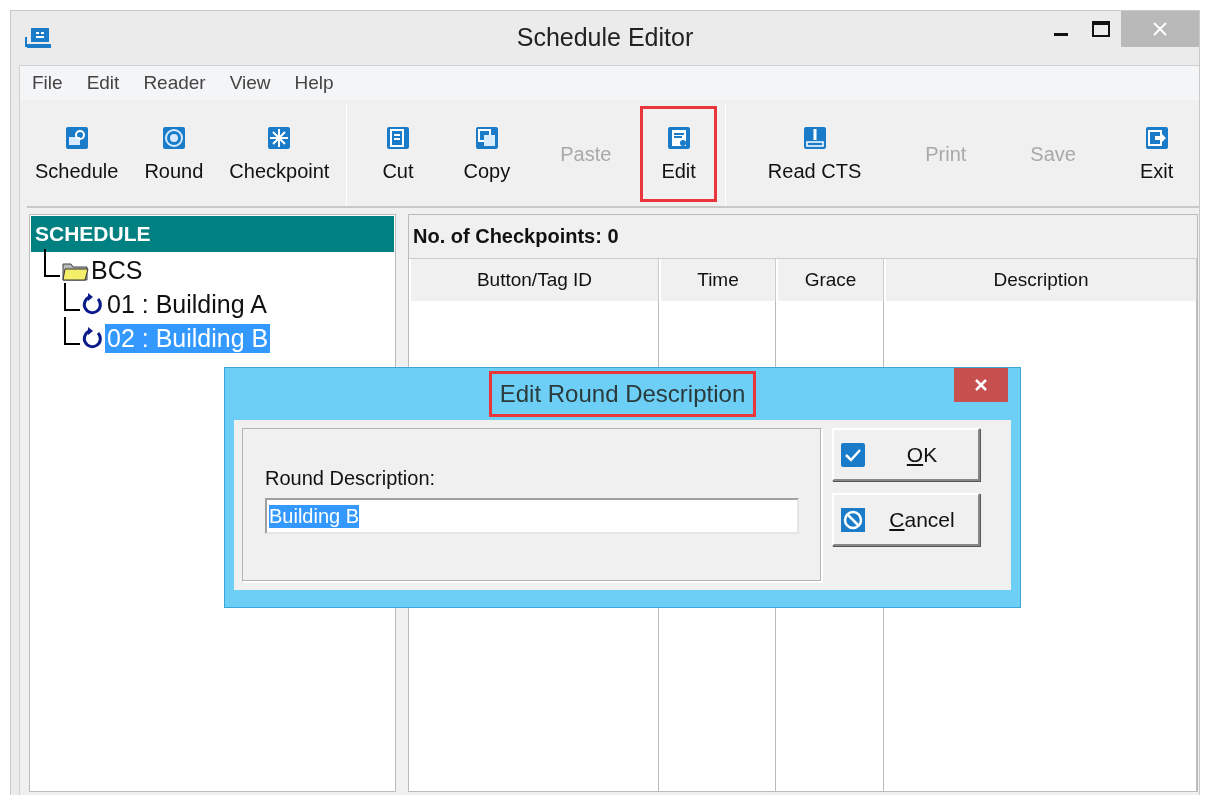 This screenshot has height=798, width=1206. What do you see at coordinates (814, 154) in the screenshot?
I see `toolbar-button: Read CTS` at bounding box center [814, 154].